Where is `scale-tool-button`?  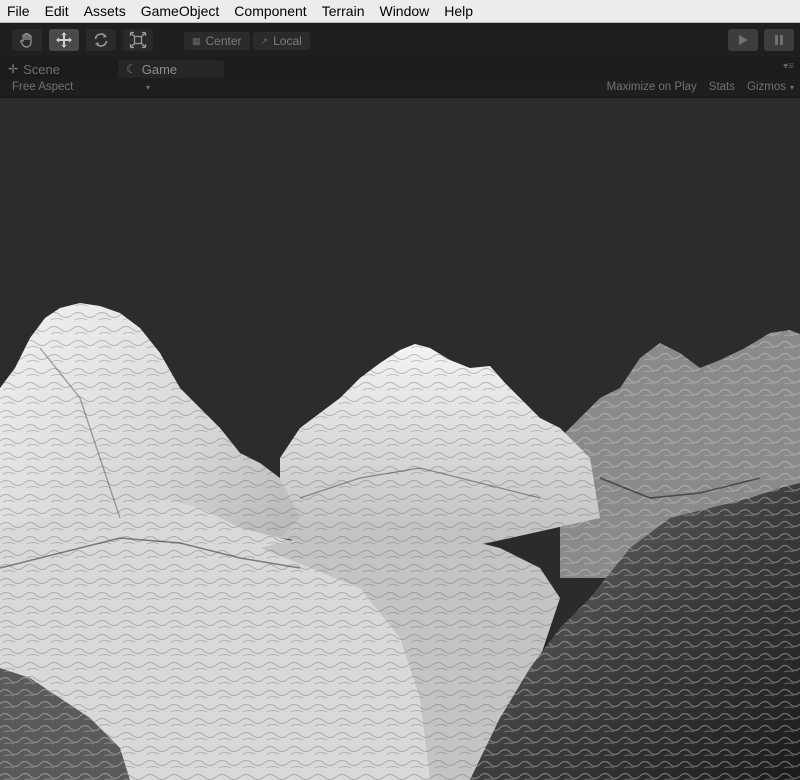
scale-tool-button is located at coordinates (138, 40).